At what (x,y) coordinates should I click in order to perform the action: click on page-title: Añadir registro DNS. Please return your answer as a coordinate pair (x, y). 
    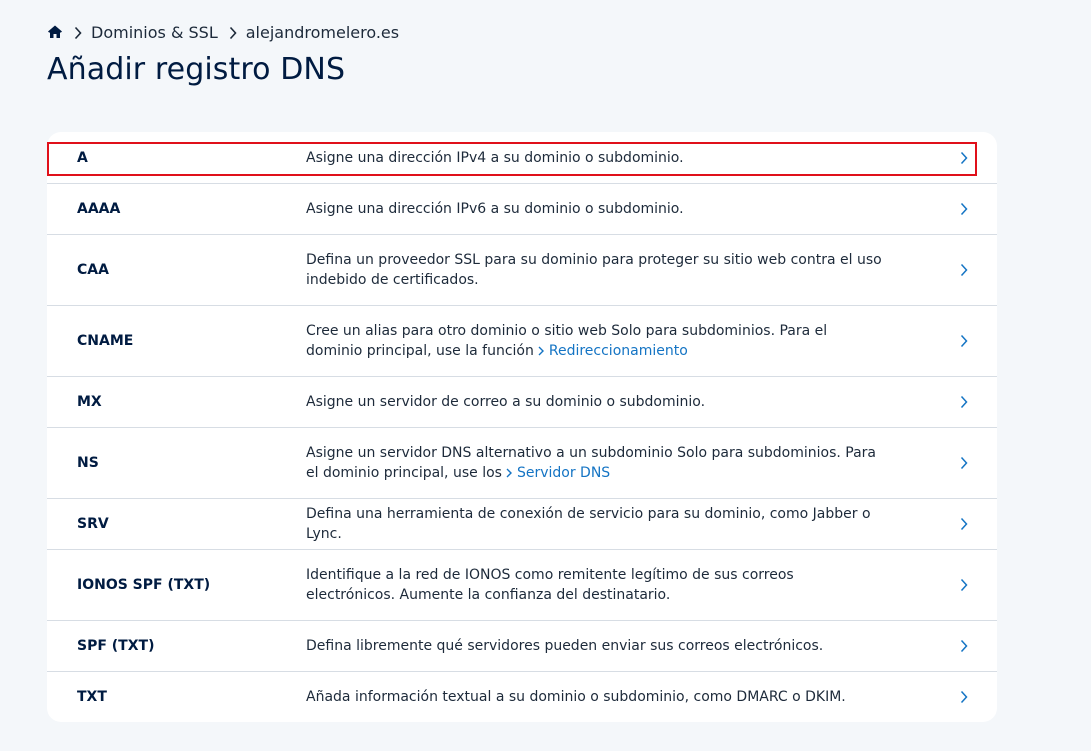
    Looking at the image, I should click on (196, 69).